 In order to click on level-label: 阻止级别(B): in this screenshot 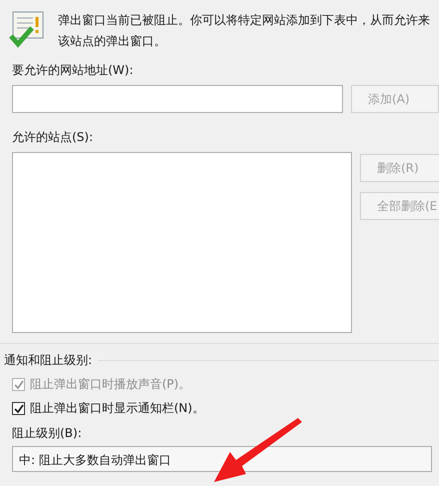, I will do `click(47, 433)`.